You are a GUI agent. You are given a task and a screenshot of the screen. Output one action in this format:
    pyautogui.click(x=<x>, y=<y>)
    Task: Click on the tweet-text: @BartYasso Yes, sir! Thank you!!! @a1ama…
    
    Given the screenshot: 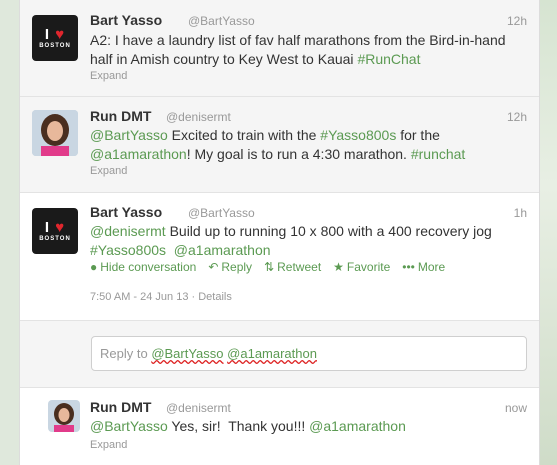 What is the action you would take?
    pyautogui.click(x=248, y=426)
    